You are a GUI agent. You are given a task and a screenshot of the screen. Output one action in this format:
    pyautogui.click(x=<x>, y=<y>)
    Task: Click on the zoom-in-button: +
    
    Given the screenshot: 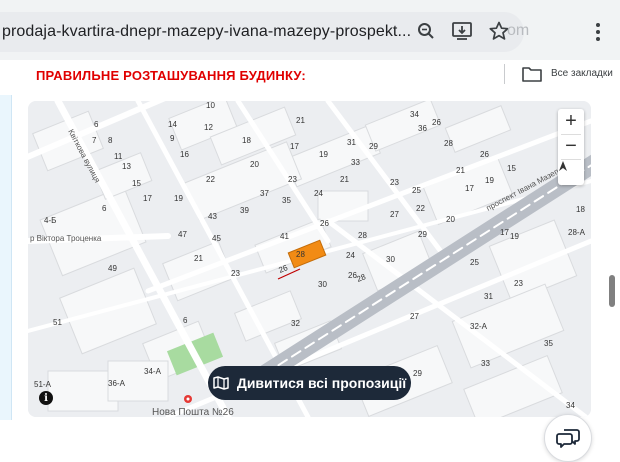 What is the action you would take?
    pyautogui.click(x=571, y=121)
    